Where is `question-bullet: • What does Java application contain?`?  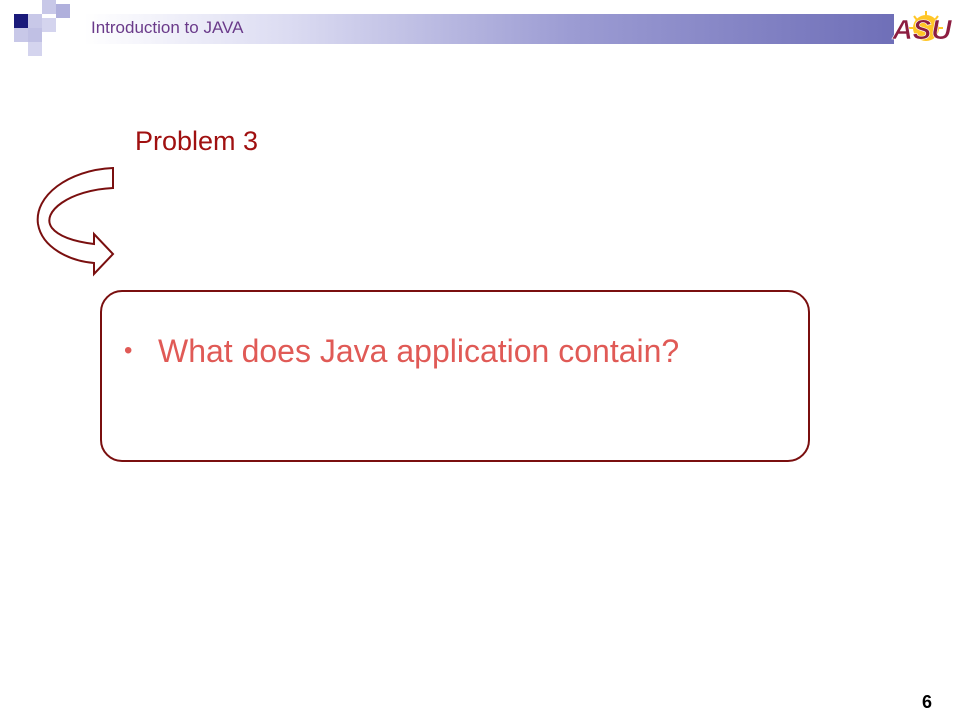 question-bullet: • What does Java application contain? is located at coordinates (401, 351).